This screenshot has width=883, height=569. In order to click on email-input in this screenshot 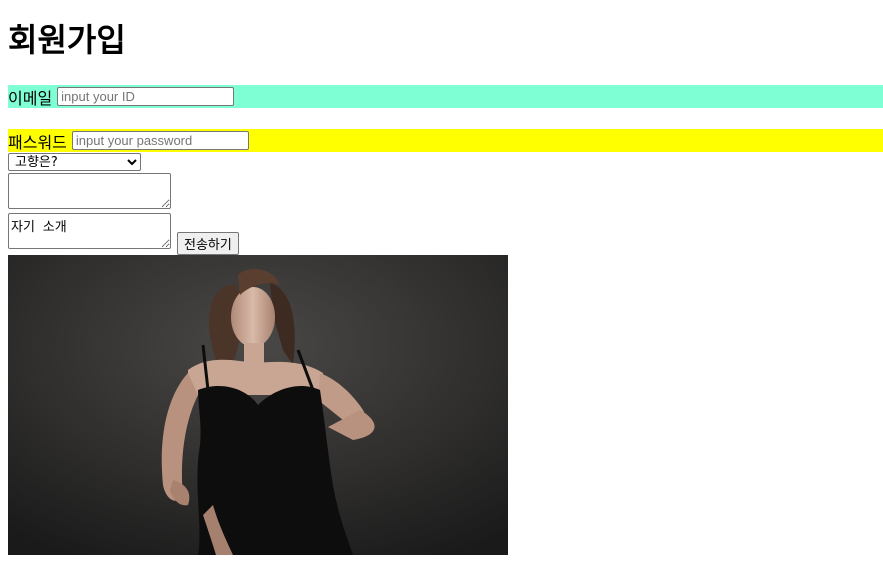, I will do `click(146, 96)`.